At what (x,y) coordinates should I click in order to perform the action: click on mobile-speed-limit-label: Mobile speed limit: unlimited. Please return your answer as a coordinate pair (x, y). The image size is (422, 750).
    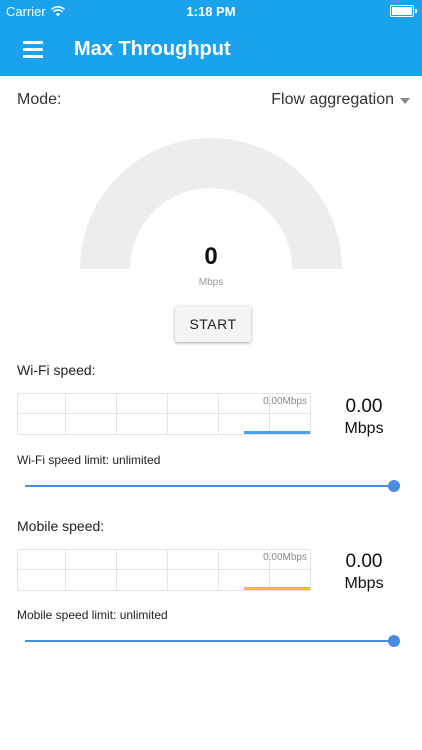
    Looking at the image, I should click on (92, 615).